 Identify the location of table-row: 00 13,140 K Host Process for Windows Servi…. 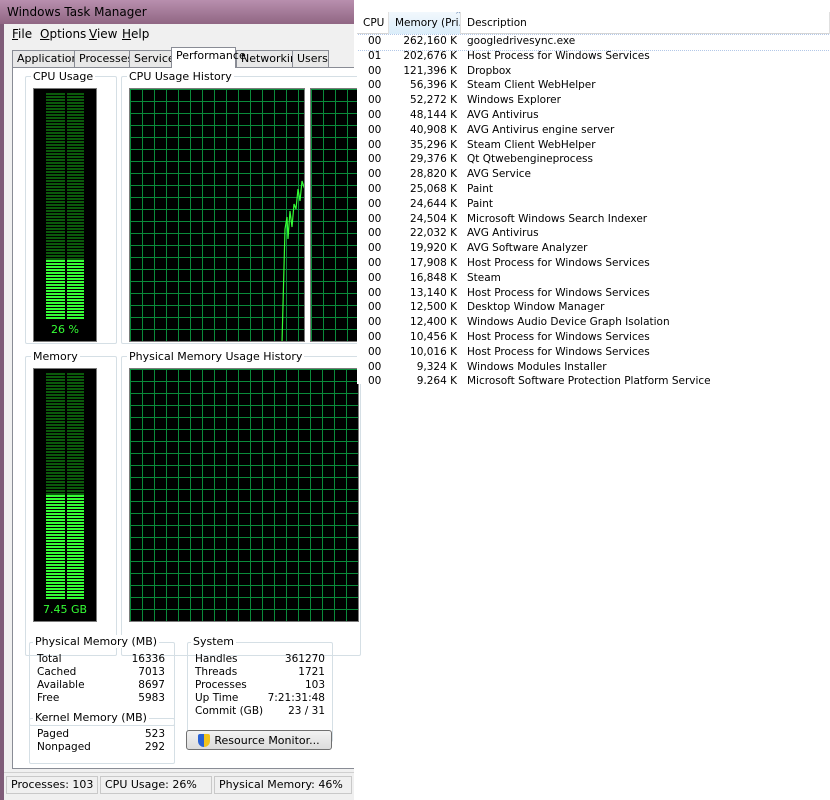
(593, 294).